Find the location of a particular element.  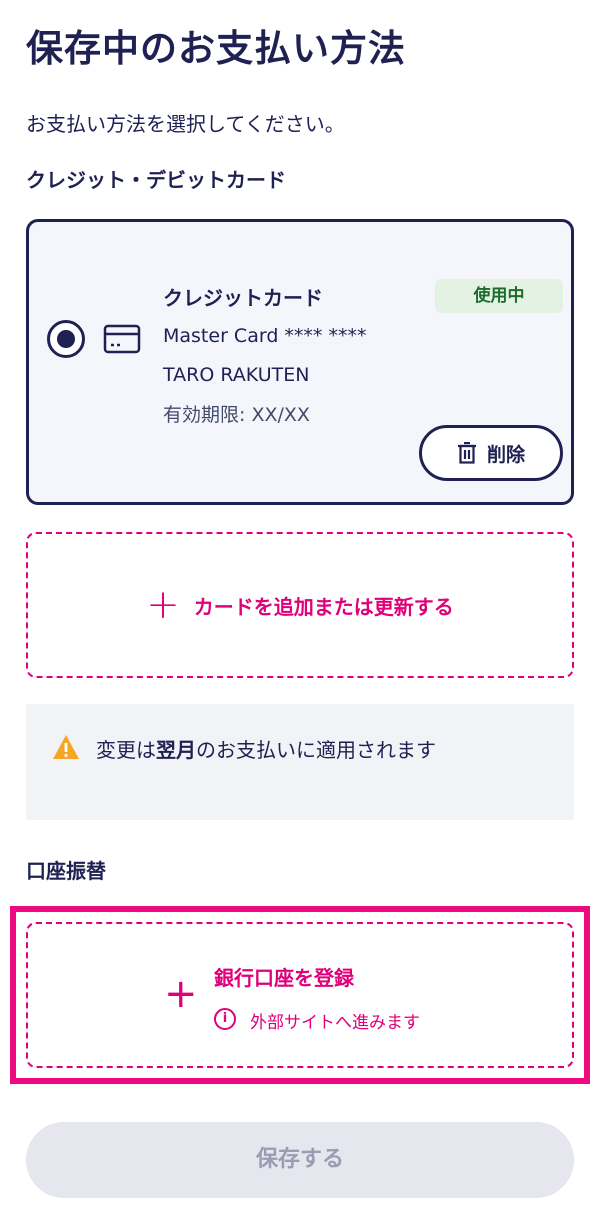

notice-text-bold: 翌月 is located at coordinates (176, 750).